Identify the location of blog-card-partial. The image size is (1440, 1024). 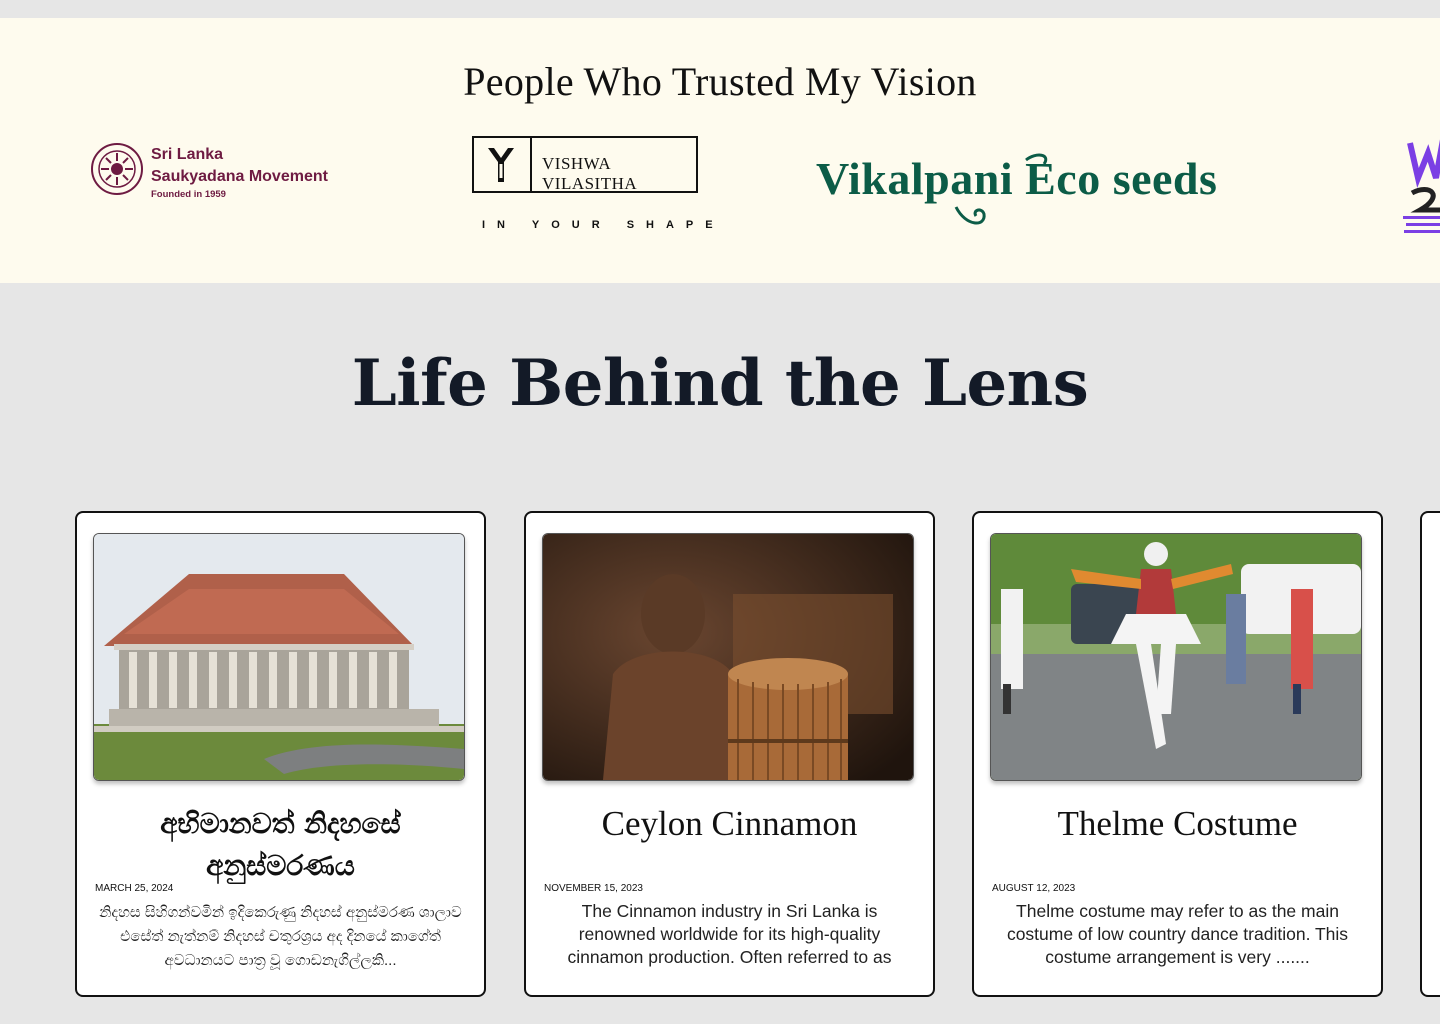
(1430, 754).